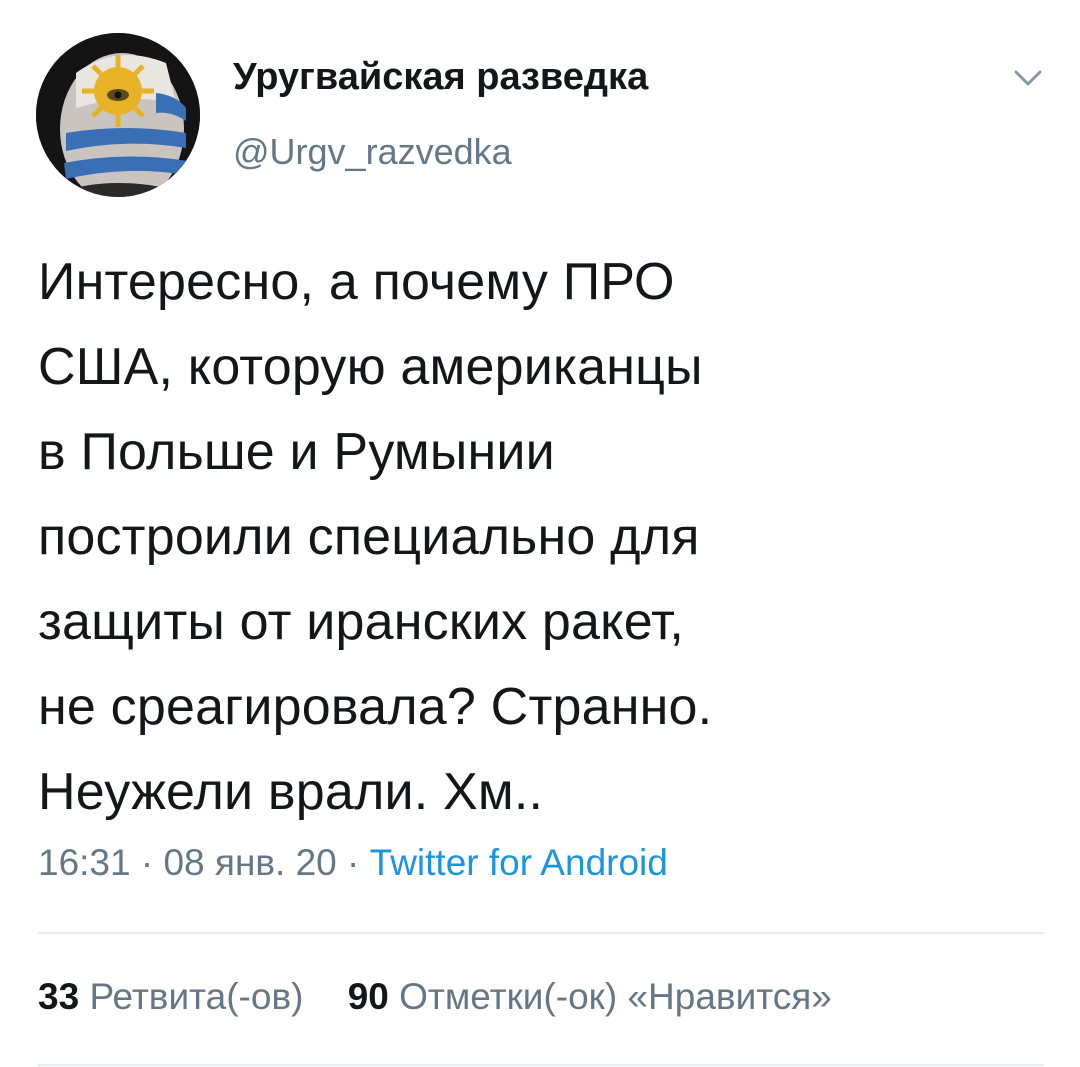 The height and width of the screenshot is (1067, 1080). What do you see at coordinates (615, 996) in the screenshot?
I see `likes-label: Отметки(-ок) «Нравится»` at bounding box center [615, 996].